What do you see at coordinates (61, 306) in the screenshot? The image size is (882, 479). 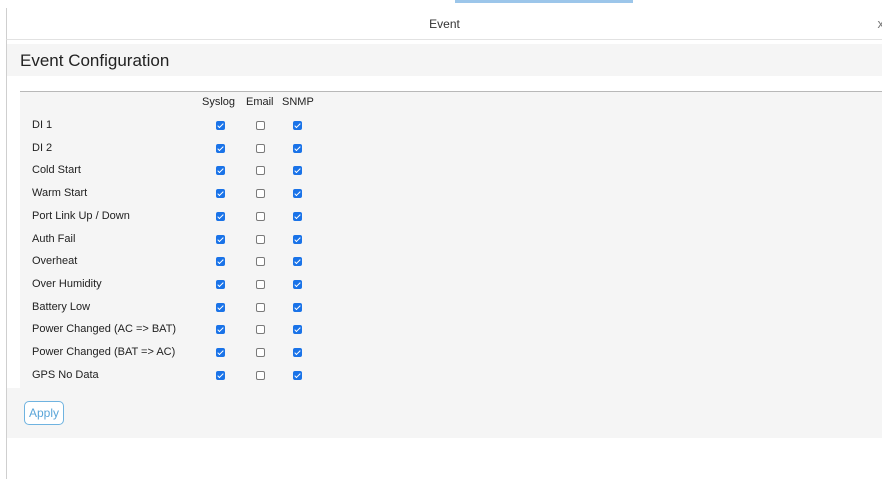 I see `event-label: Battery Low` at bounding box center [61, 306].